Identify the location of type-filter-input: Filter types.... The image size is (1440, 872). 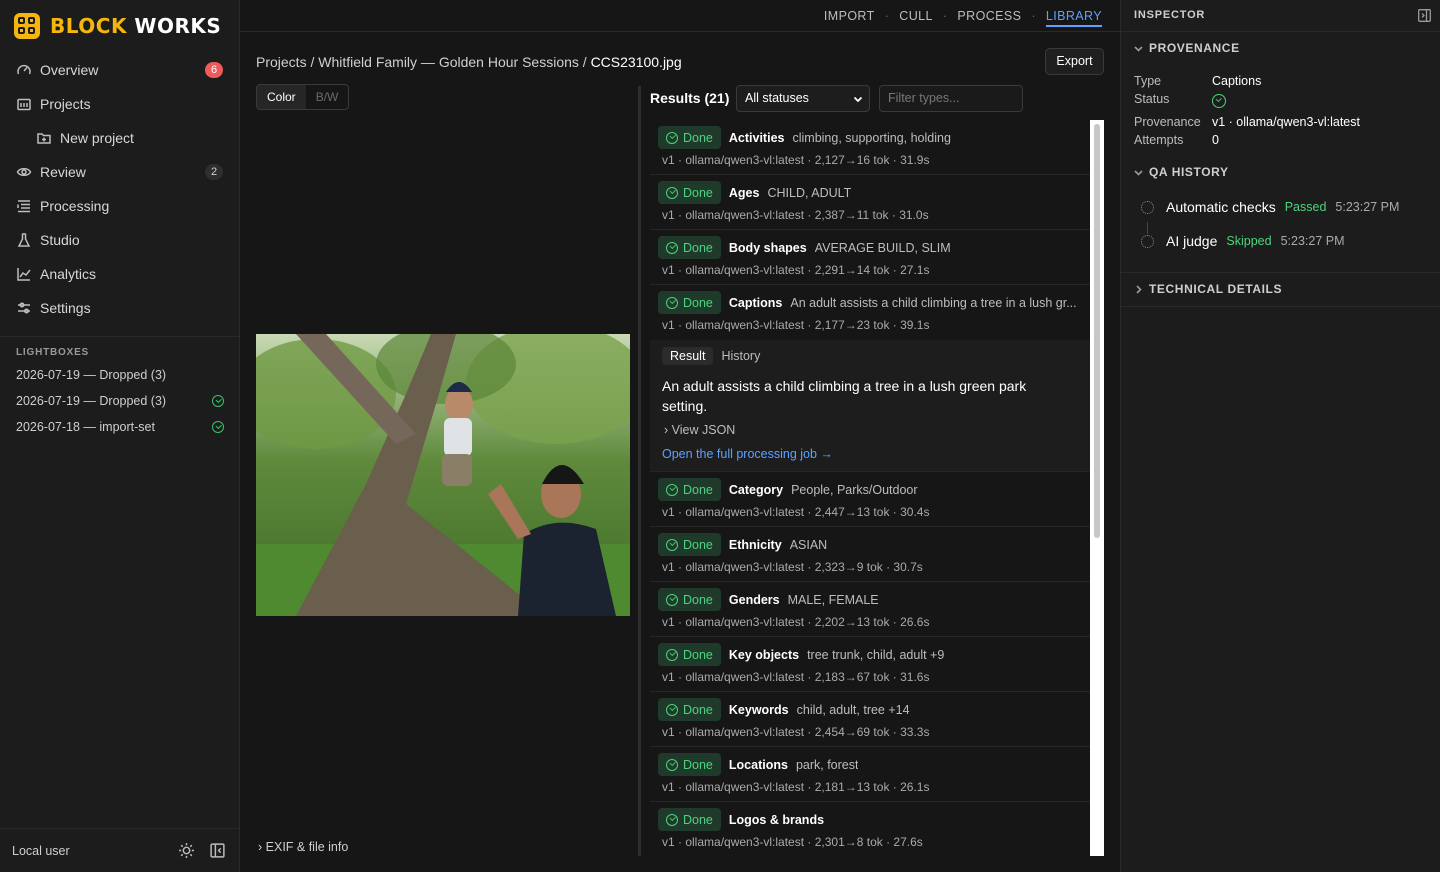
(951, 98).